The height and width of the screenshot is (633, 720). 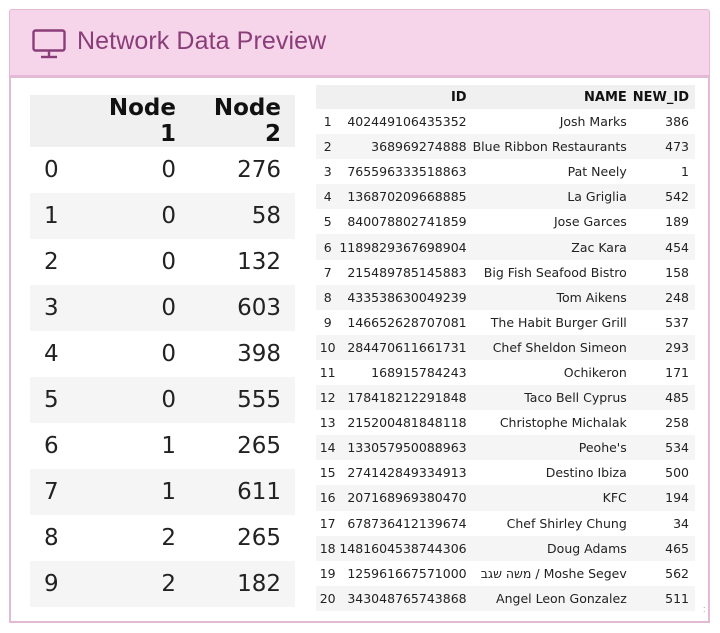 I want to click on name-cell: Destino Ibiza, so click(x=586, y=473).